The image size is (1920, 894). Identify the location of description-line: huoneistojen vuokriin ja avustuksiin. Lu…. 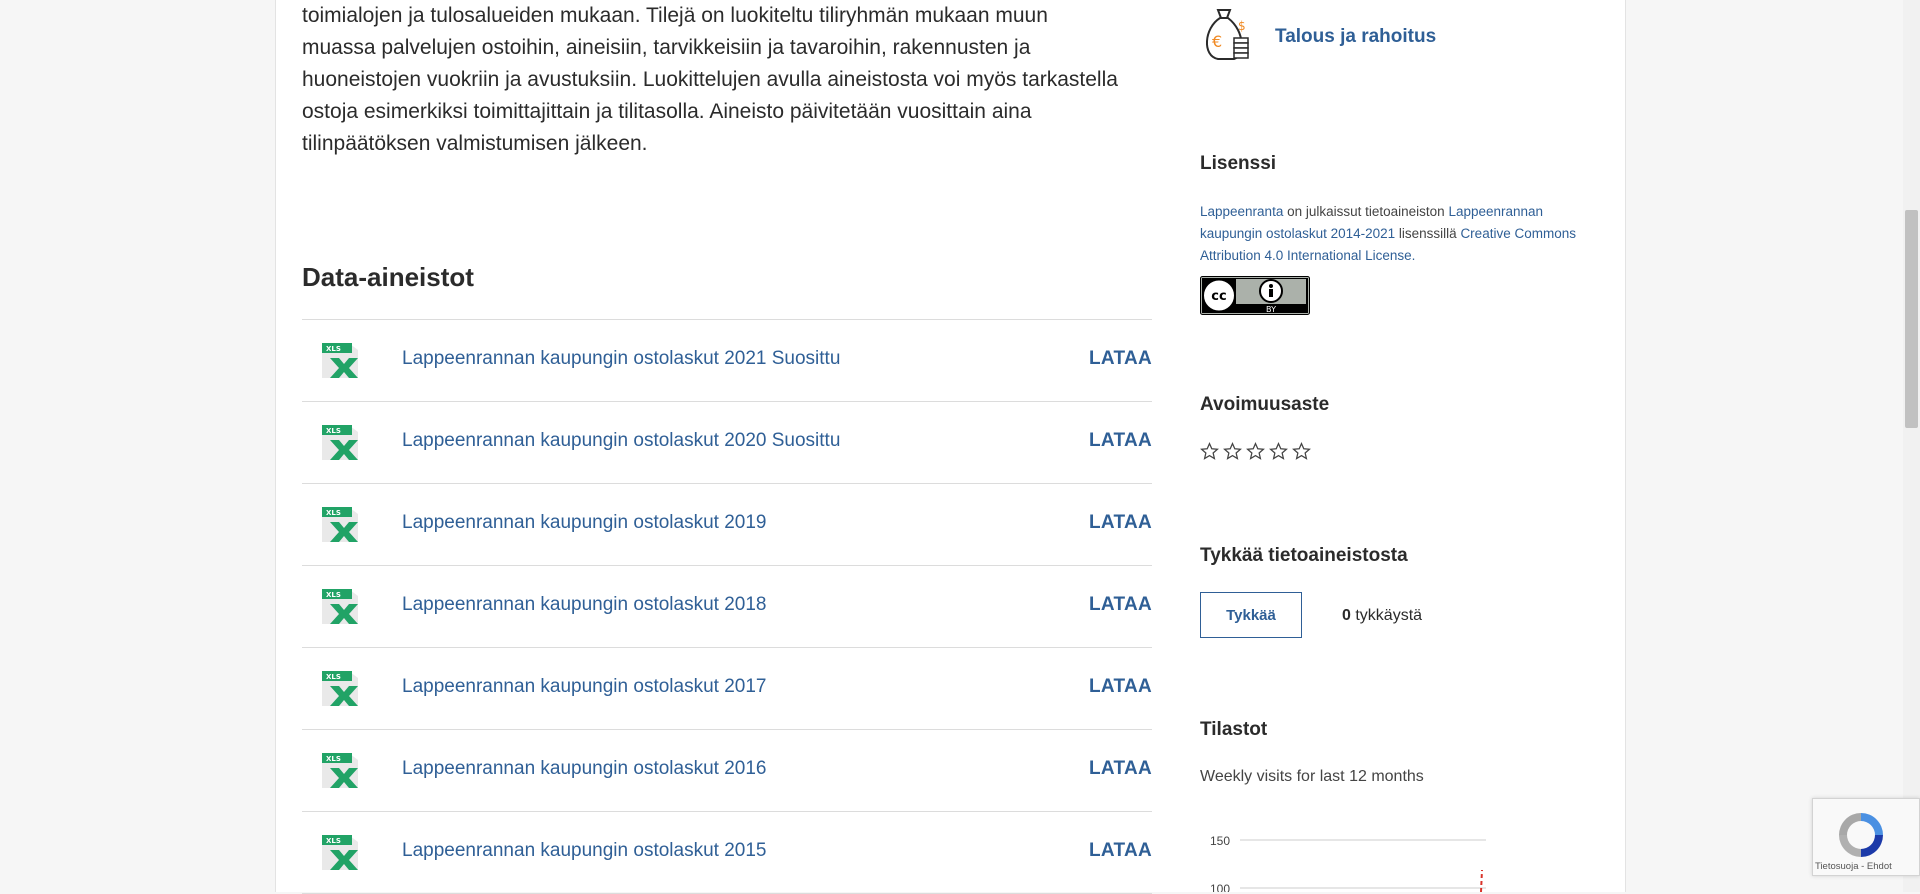
(710, 79).